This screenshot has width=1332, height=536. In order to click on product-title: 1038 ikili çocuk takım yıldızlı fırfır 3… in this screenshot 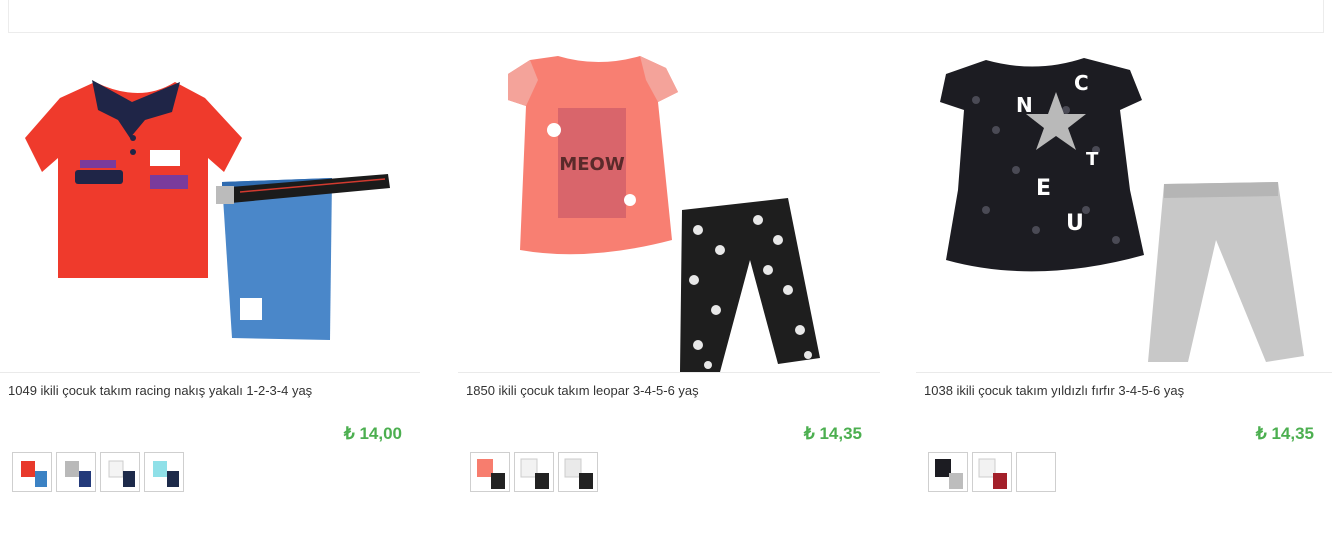, I will do `click(1054, 390)`.